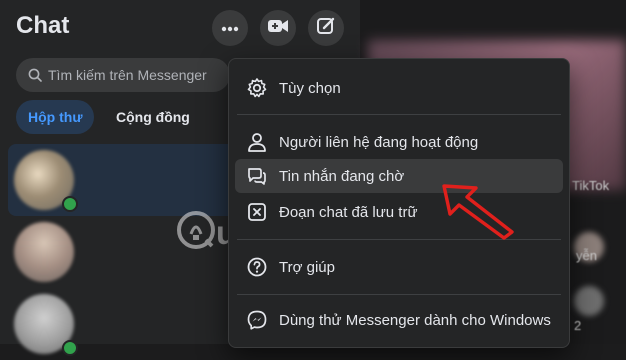 The image size is (626, 360). I want to click on help-icon, so click(257, 267).